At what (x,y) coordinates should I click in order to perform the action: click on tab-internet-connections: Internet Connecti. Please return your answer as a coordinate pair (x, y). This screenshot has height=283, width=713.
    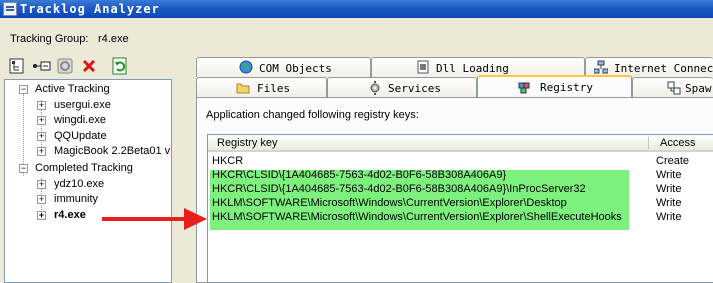
    Looking at the image, I should click on (649, 67).